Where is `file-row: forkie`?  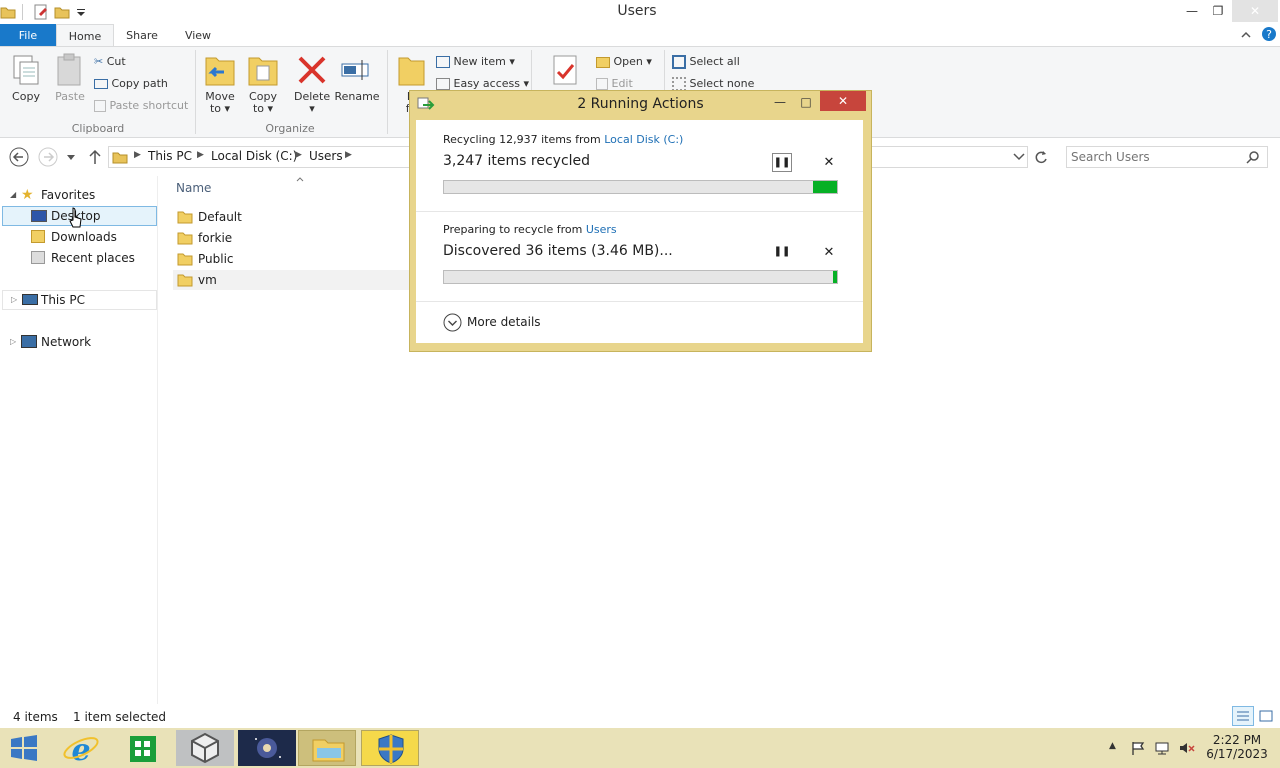 file-row: forkie is located at coordinates (293, 238).